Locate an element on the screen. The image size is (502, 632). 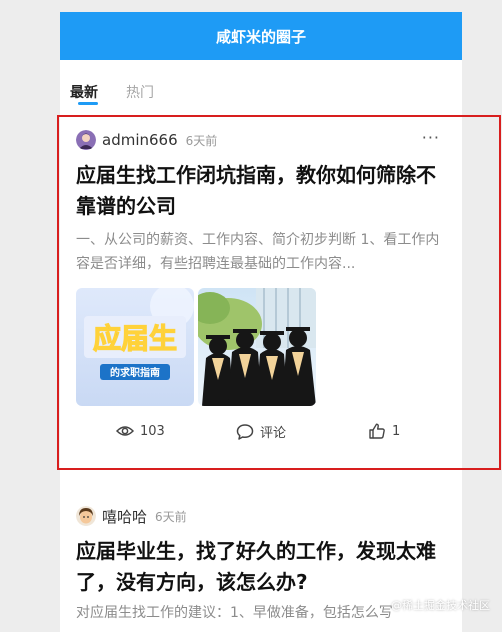
thumbnail-text-main: 应届生 is located at coordinates (135, 338).